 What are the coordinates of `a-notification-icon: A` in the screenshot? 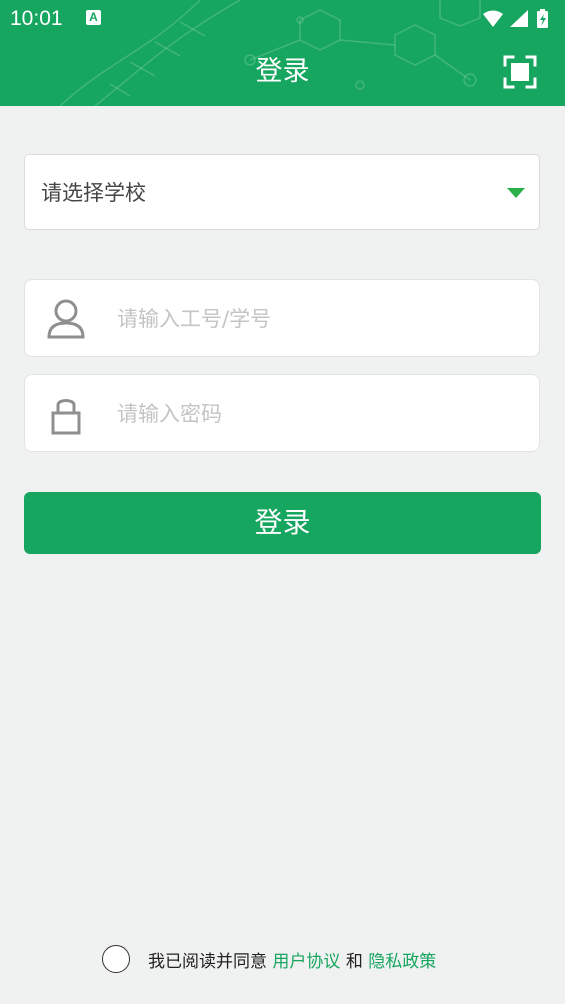 It's located at (93, 17).